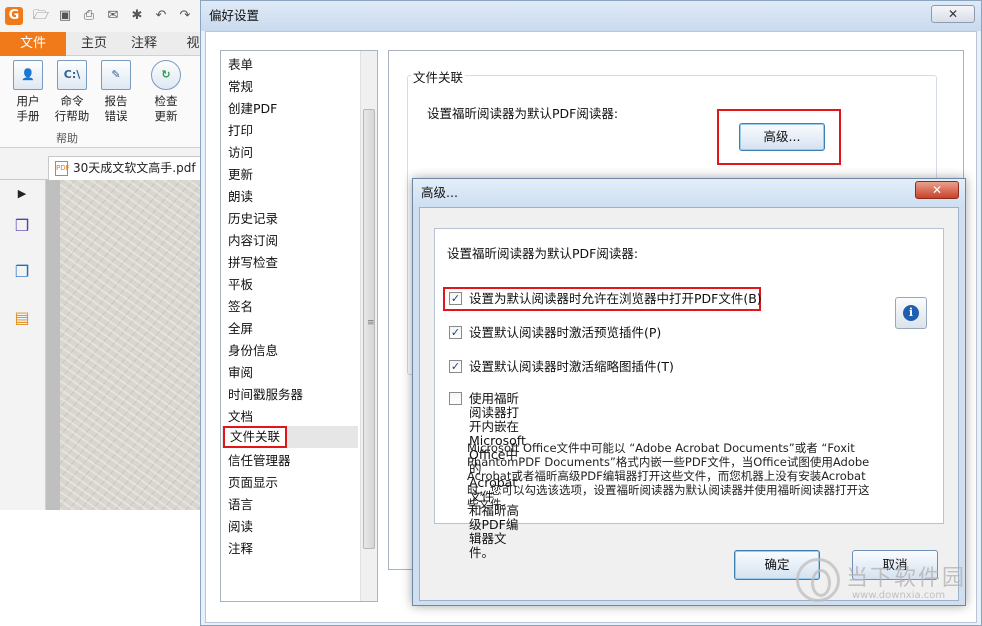  Describe the element at coordinates (28, 92) in the screenshot. I see `user-manual-button: 👤 用户 手册` at that location.